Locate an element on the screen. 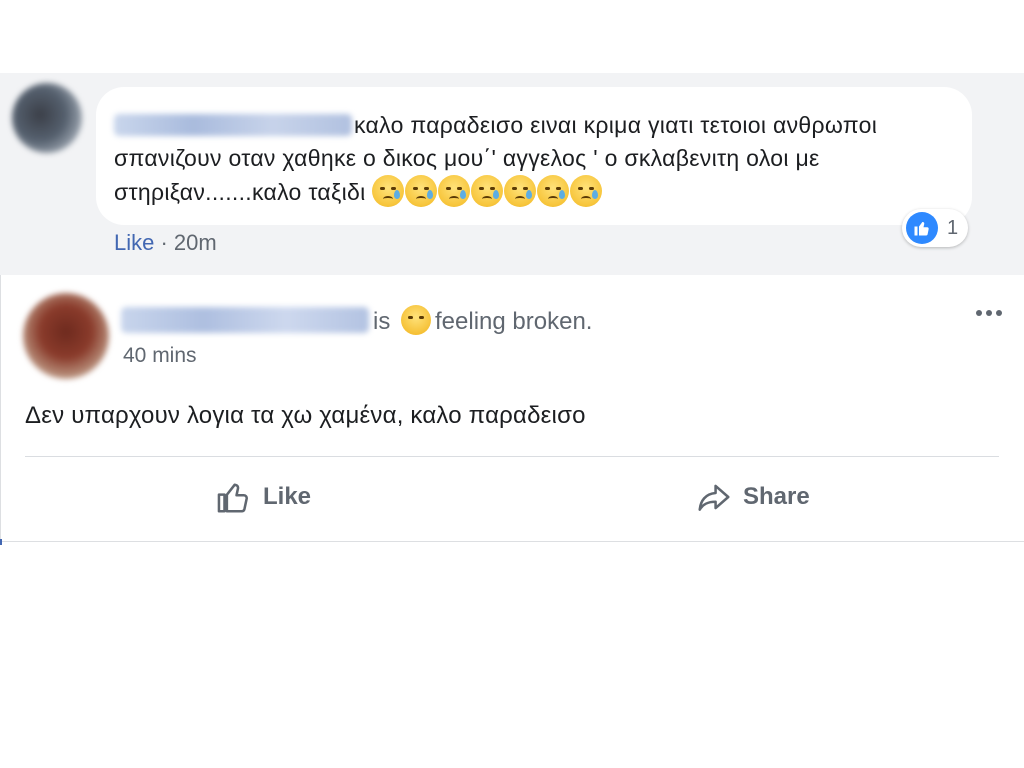 The image size is (1024, 768). comment-reactions-chip: 1 is located at coordinates (935, 228).